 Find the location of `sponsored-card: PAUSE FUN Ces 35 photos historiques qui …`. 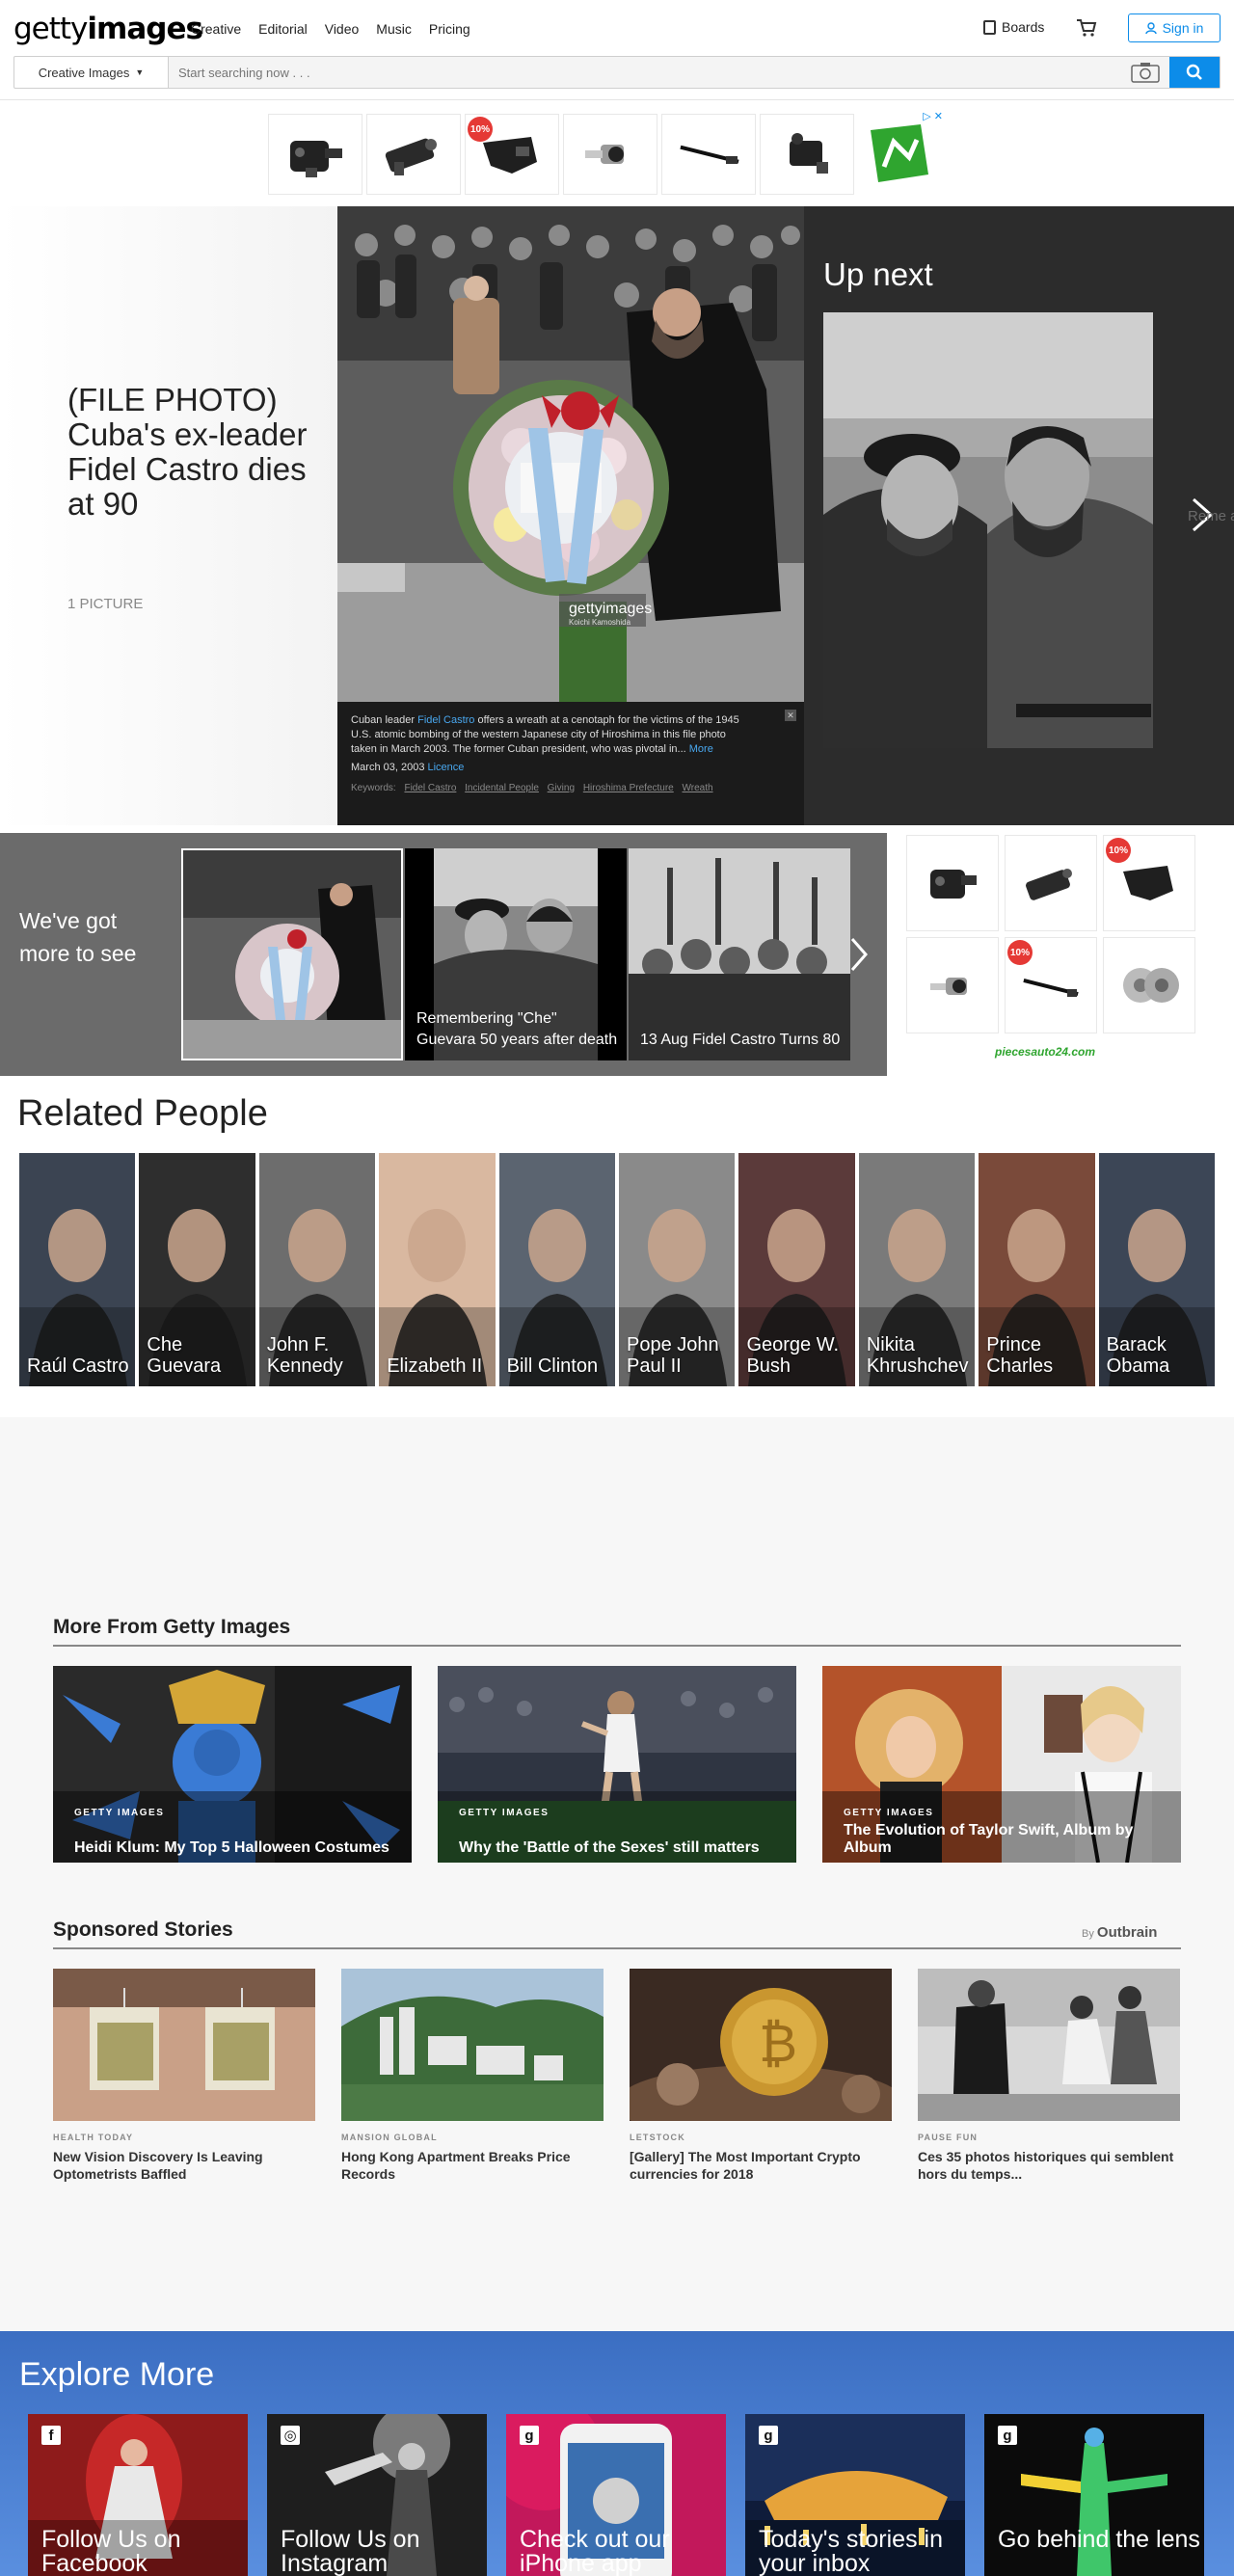

sponsored-card: PAUSE FUN Ces 35 photos historiques qui … is located at coordinates (1049, 2076).